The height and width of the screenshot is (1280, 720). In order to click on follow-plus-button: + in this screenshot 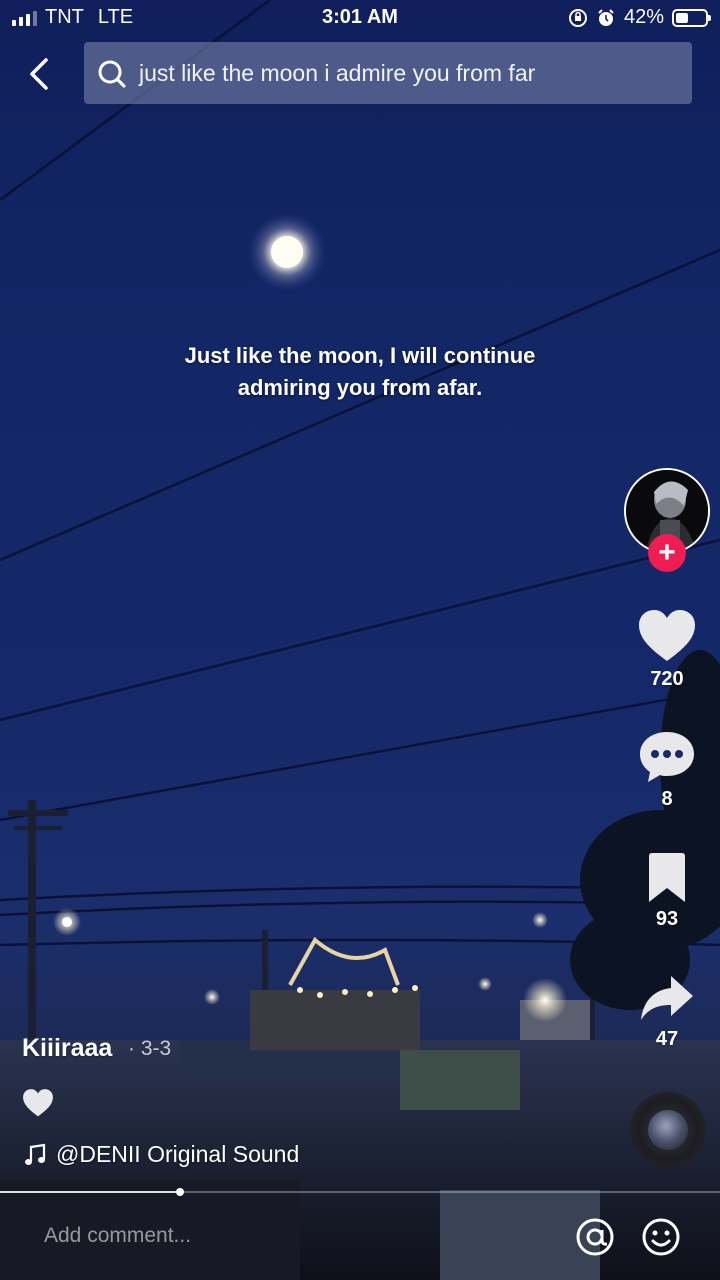, I will do `click(667, 553)`.